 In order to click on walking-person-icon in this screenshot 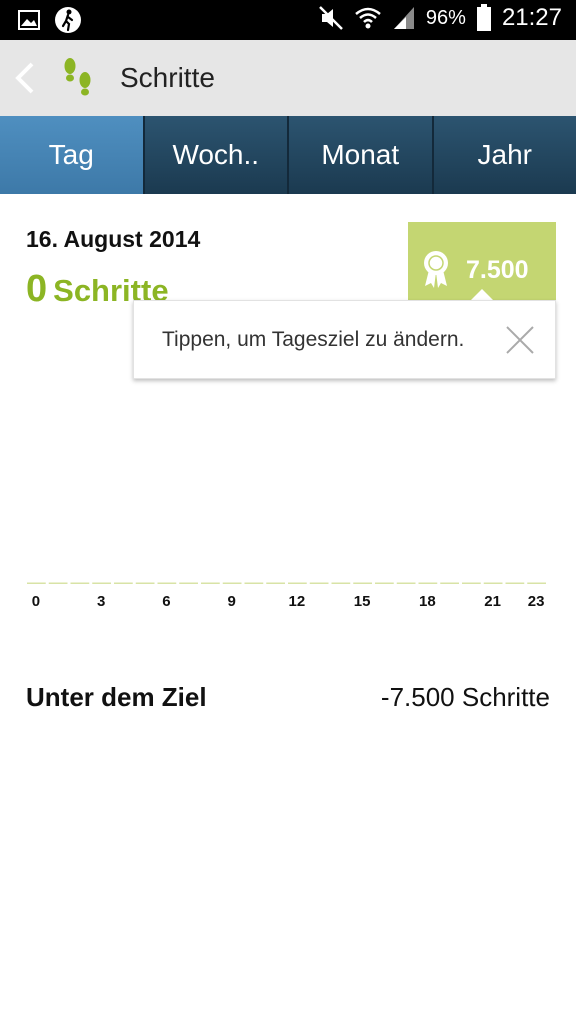, I will do `click(68, 20)`.